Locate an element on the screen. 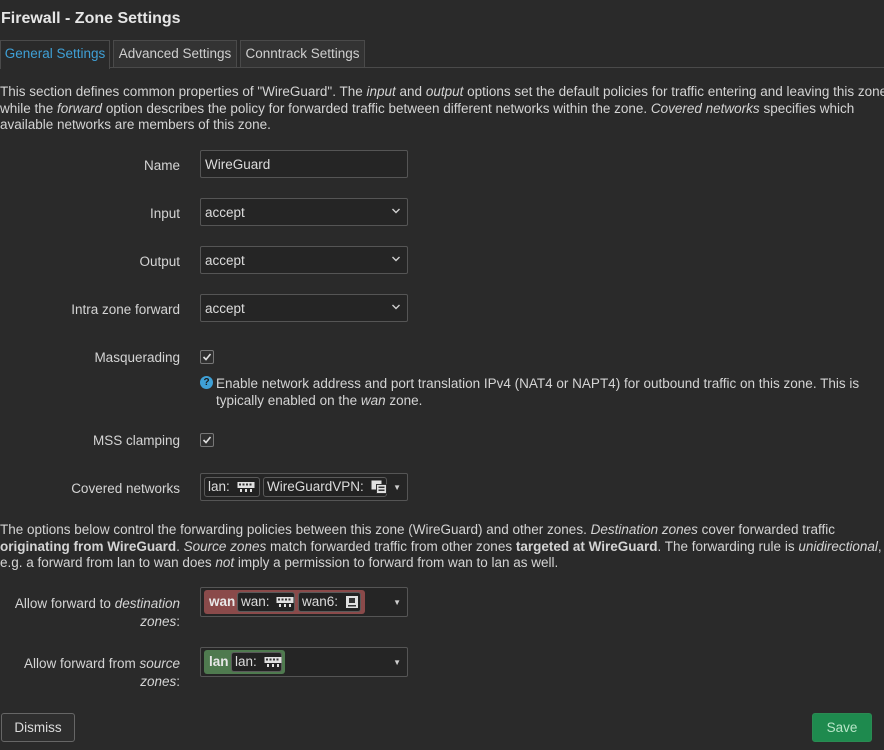 This screenshot has height=750, width=884. port-icon is located at coordinates (351, 602).